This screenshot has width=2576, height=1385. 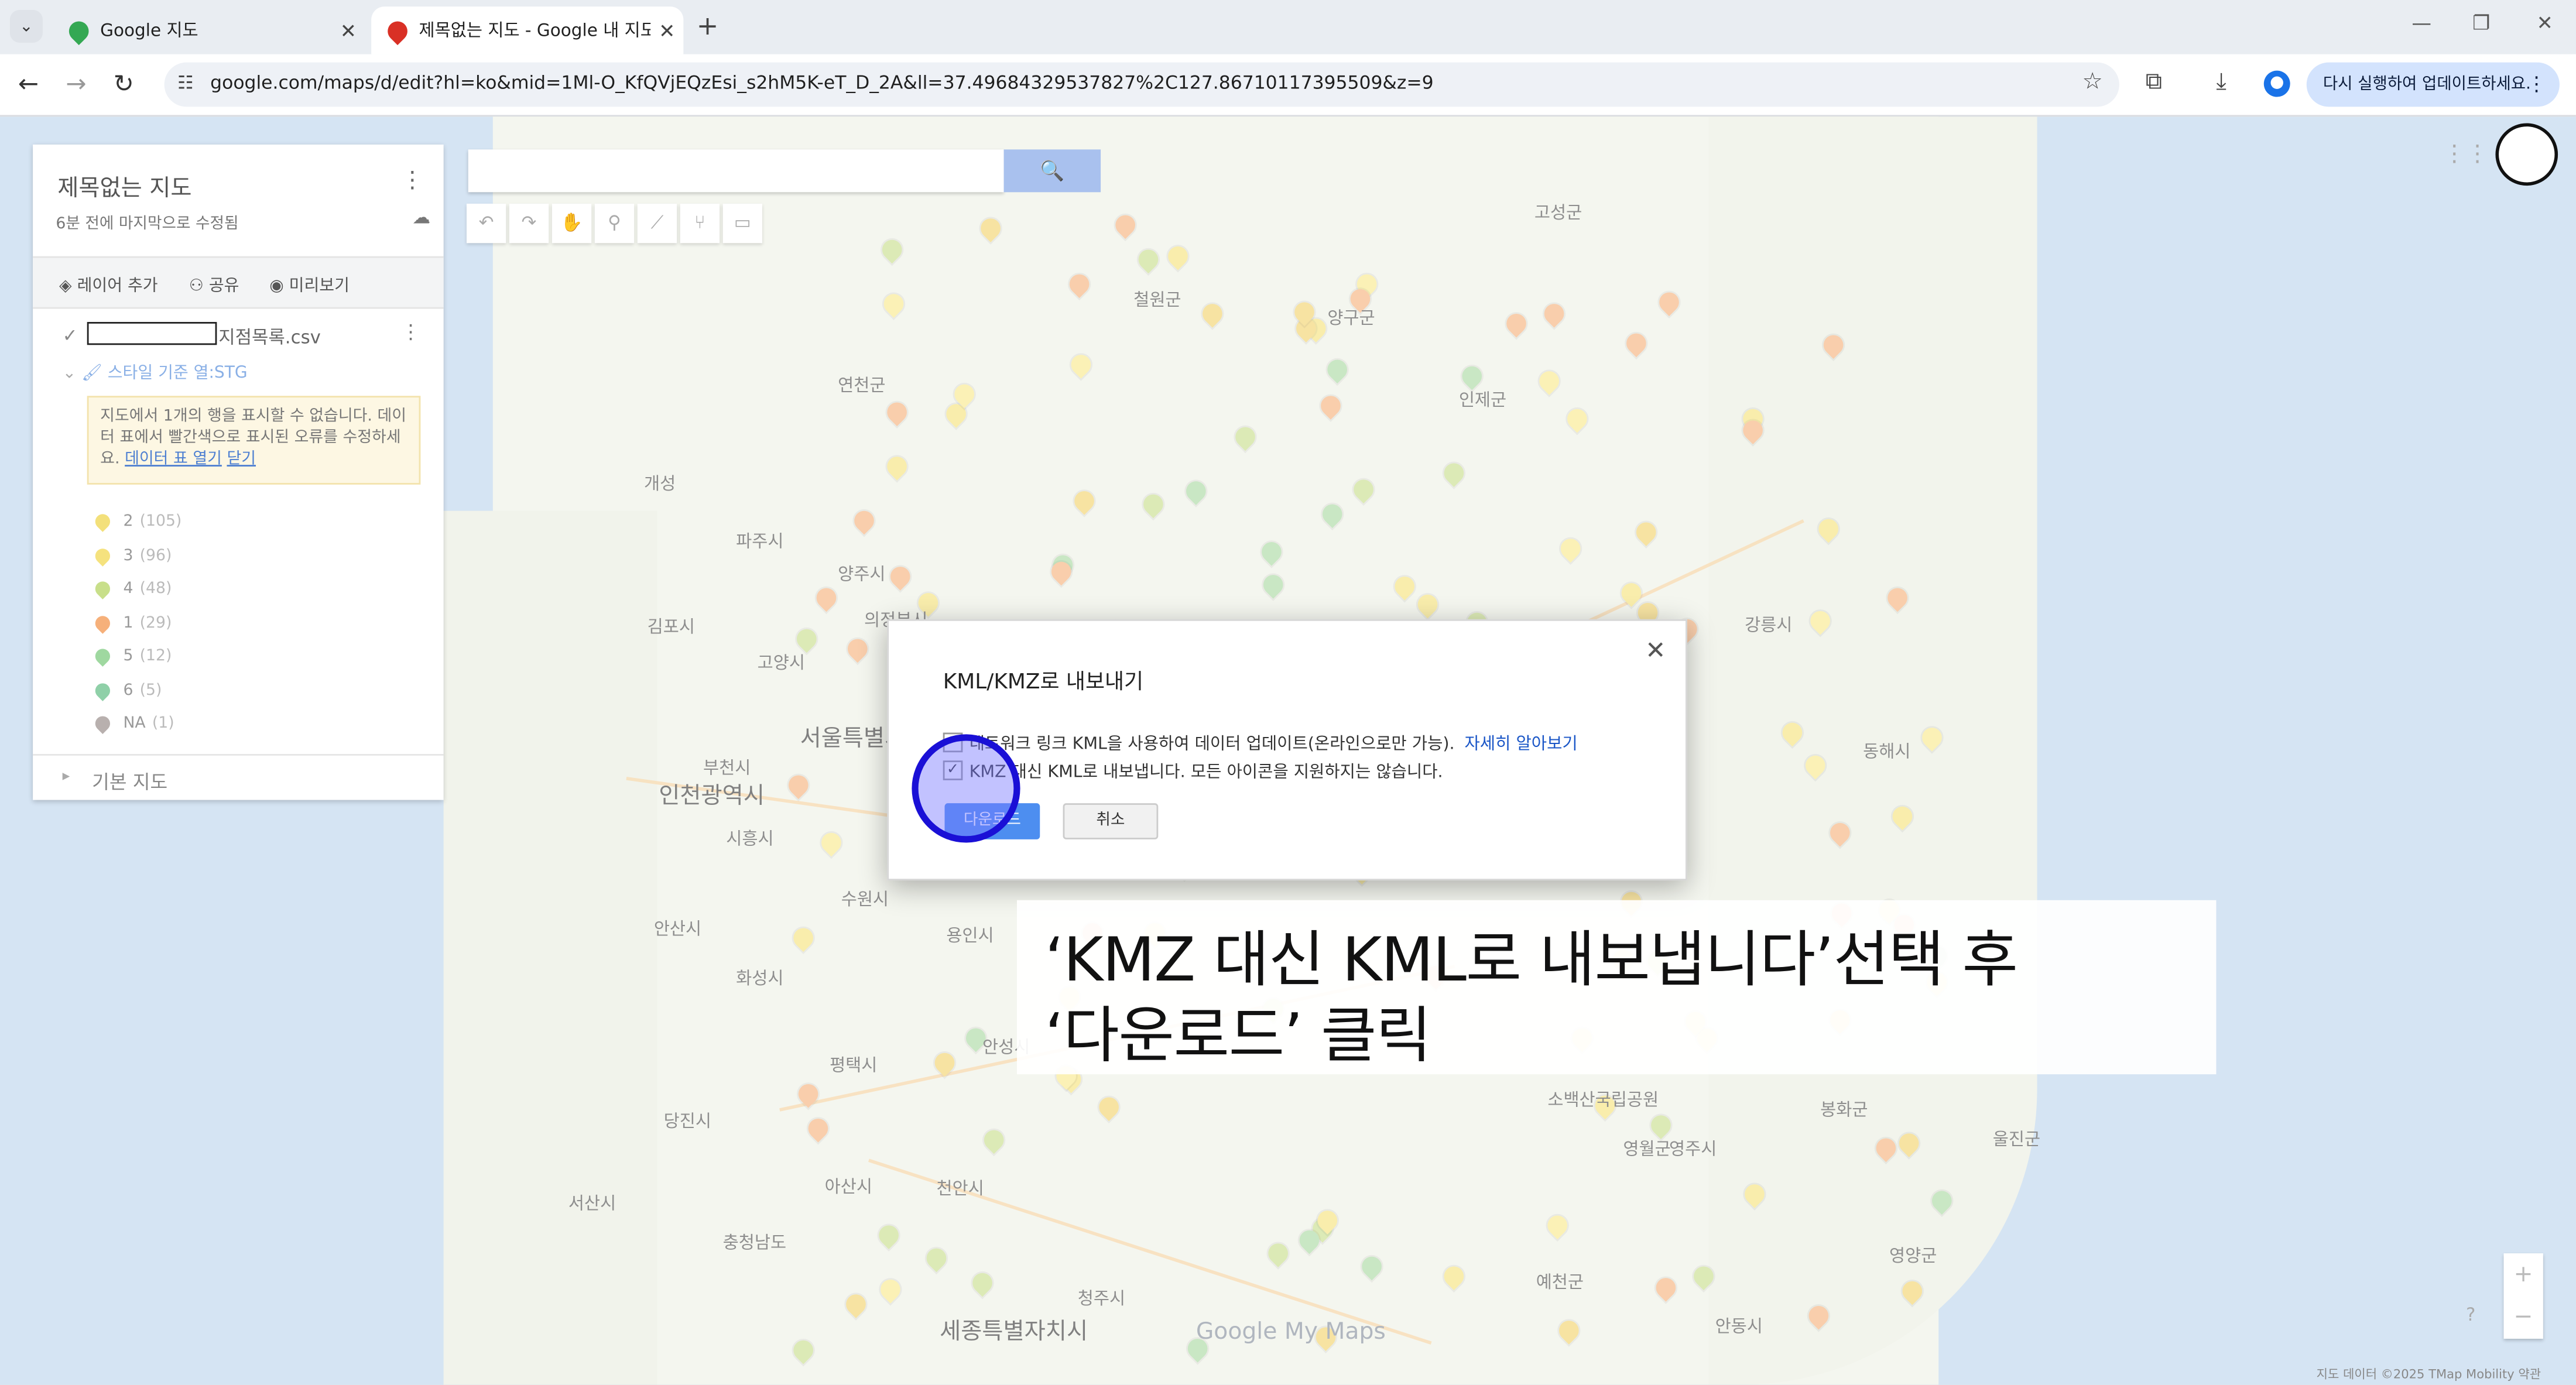 I want to click on open-data-table-link: 데이터 표 열기, so click(x=173, y=459).